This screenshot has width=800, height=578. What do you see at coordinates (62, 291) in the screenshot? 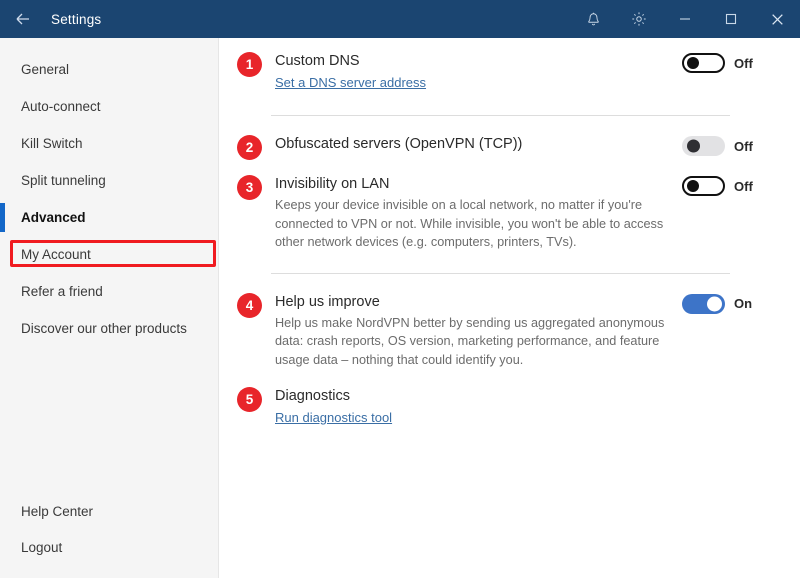
I see `sidebar-item-label: Refer a friend` at bounding box center [62, 291].